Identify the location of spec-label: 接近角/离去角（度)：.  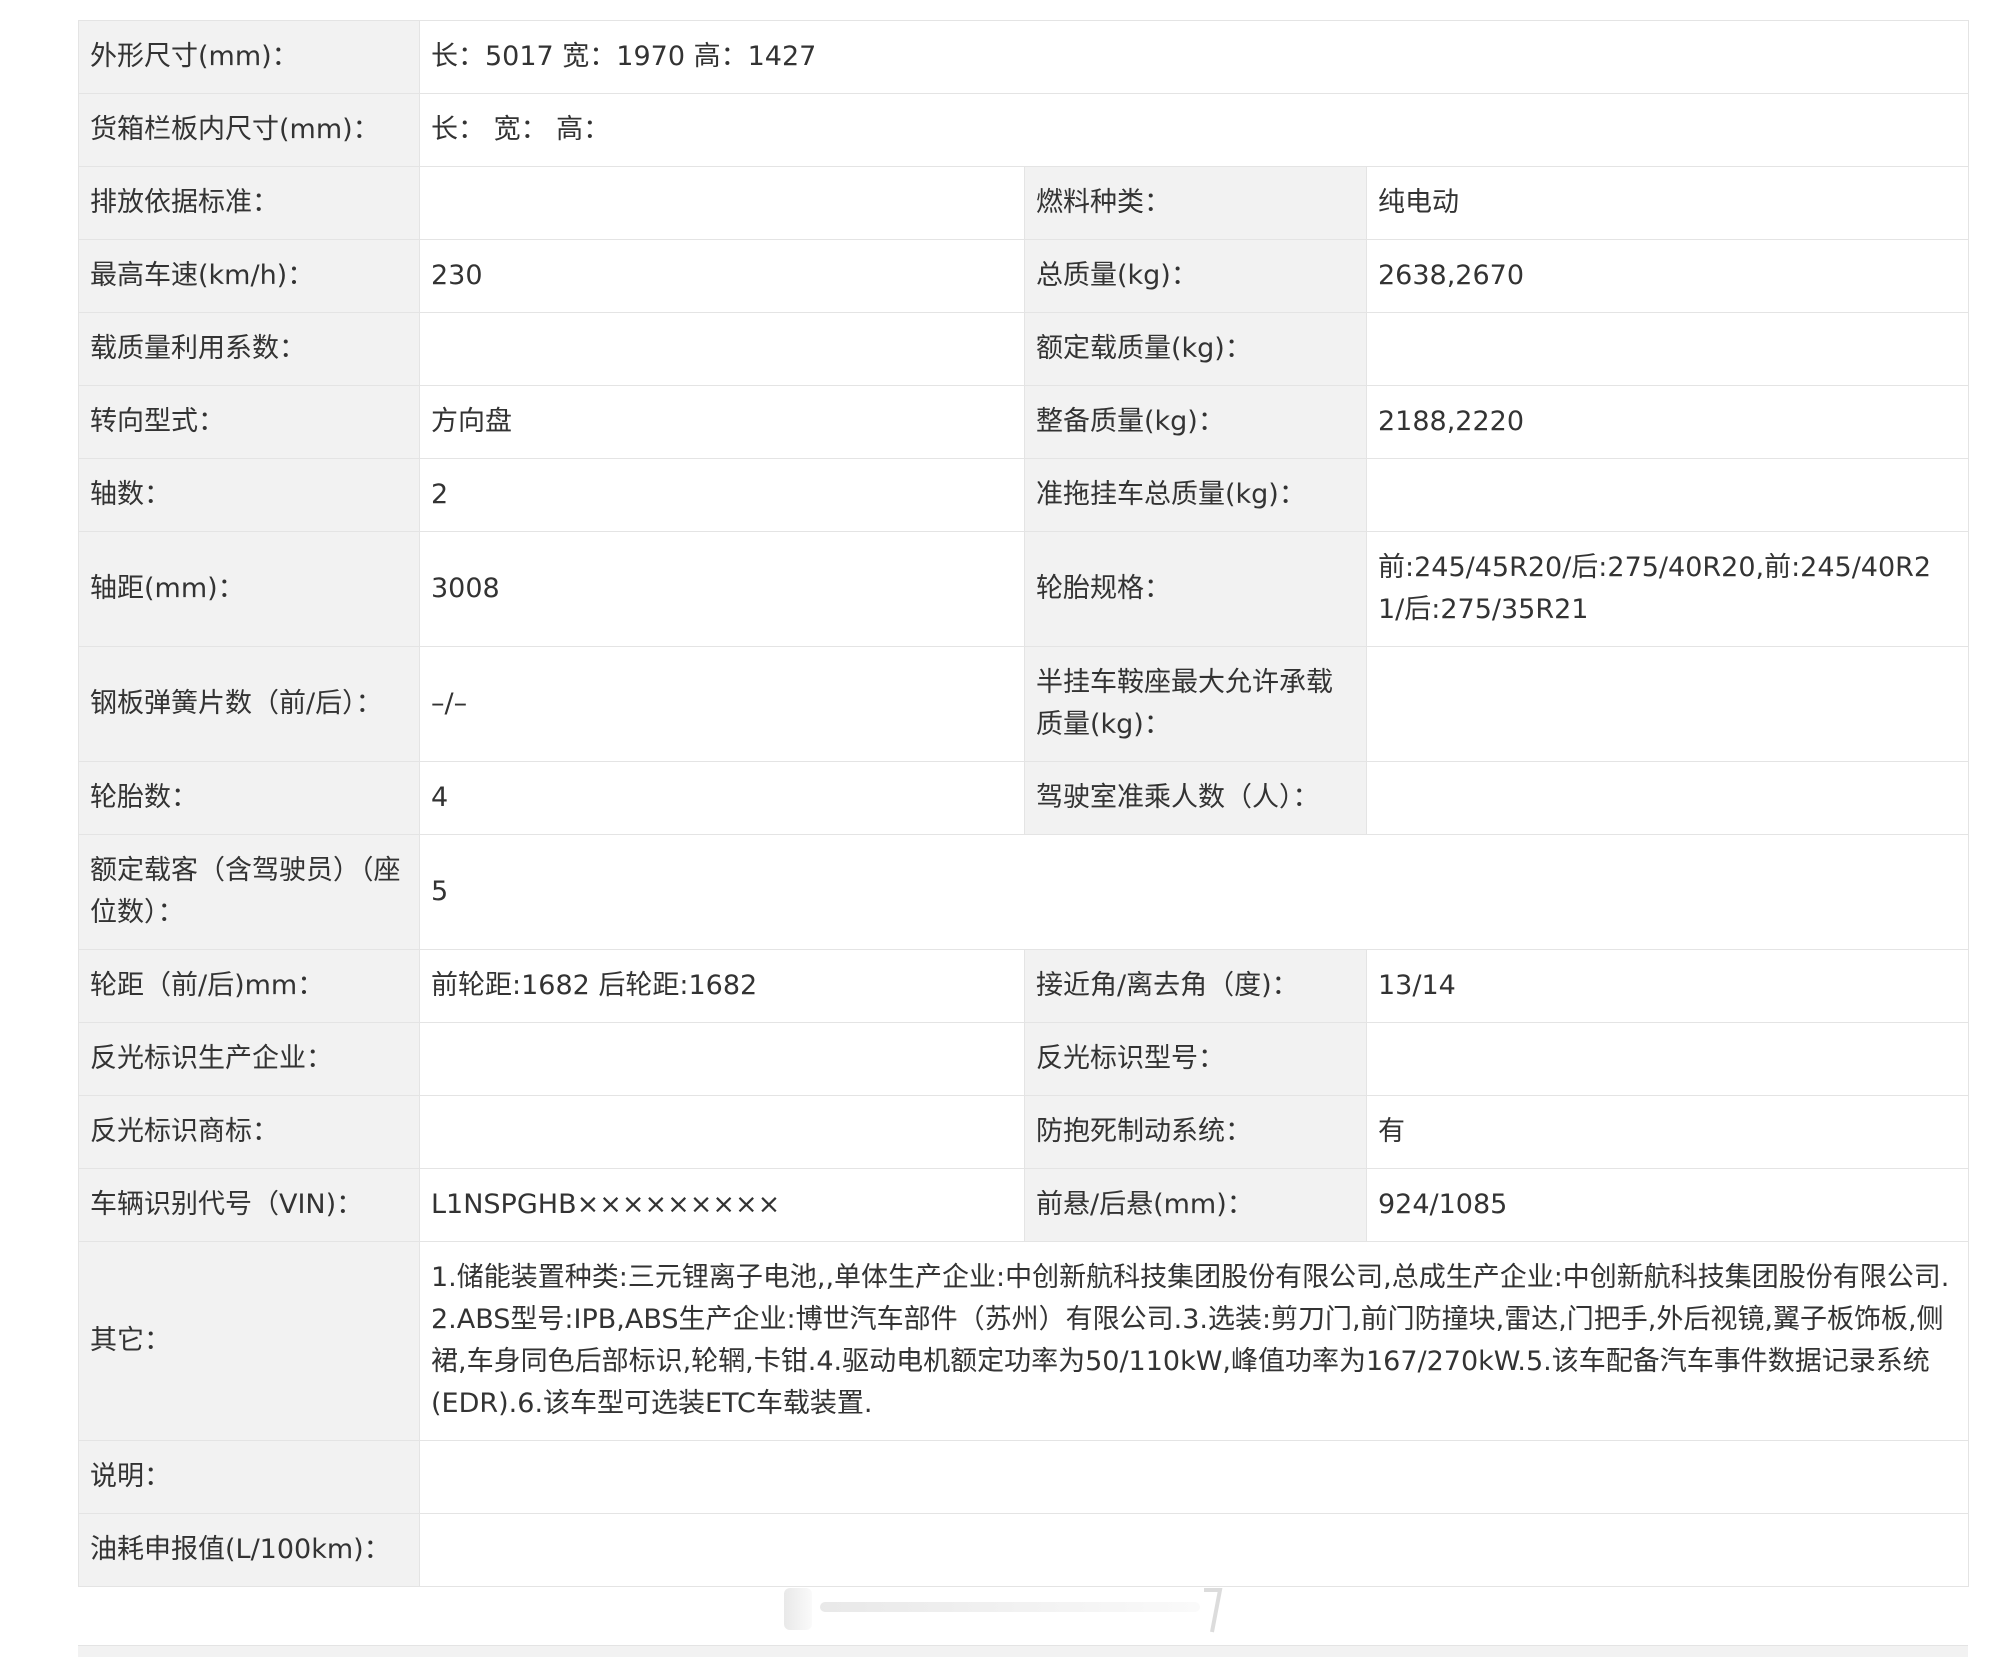
(1195, 986).